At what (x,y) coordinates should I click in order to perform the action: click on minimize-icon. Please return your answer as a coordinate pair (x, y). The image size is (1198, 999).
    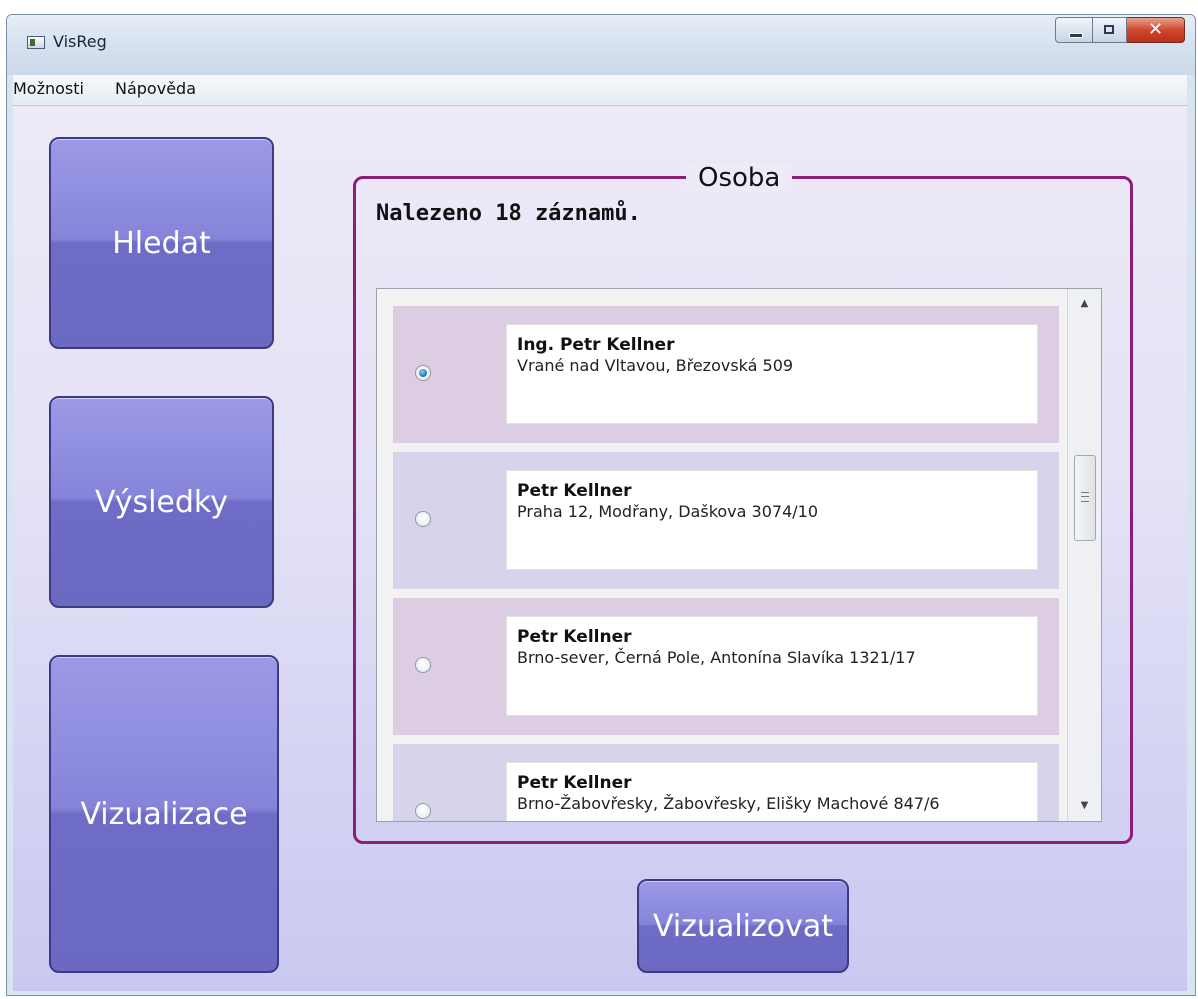
    Looking at the image, I should click on (1076, 35).